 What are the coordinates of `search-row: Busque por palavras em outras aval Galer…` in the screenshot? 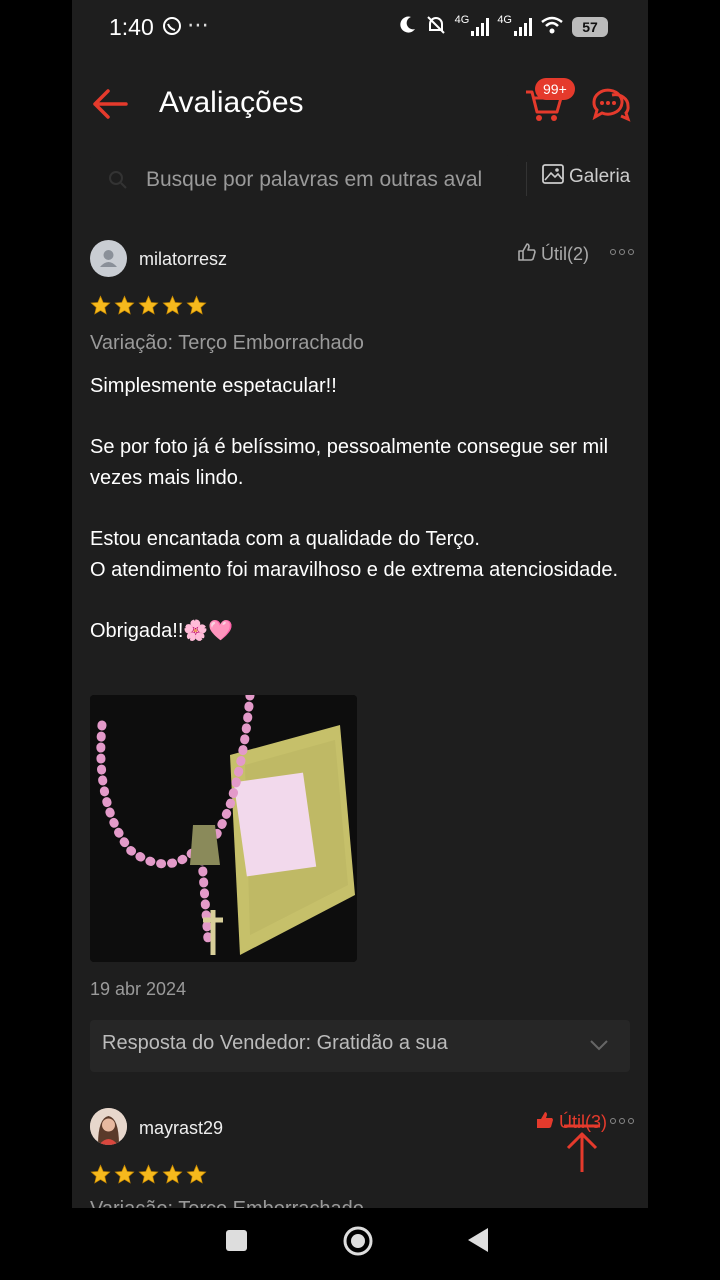 It's located at (369, 178).